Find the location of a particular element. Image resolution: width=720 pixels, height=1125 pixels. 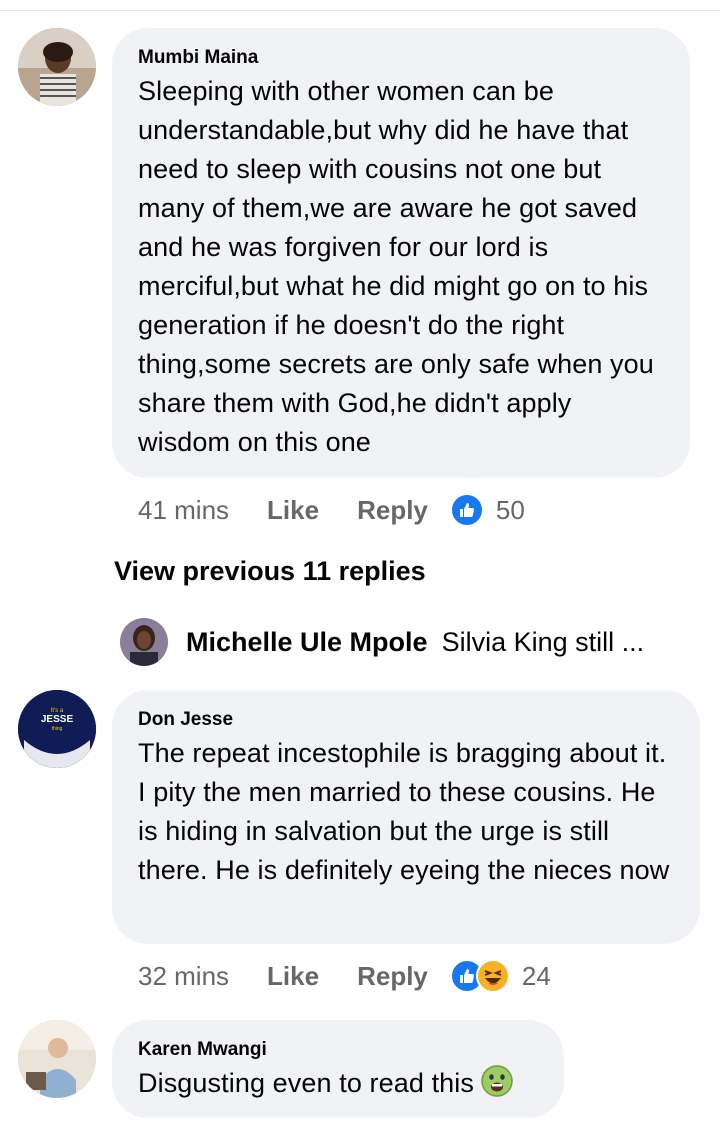

haha-icon is located at coordinates (492, 976).